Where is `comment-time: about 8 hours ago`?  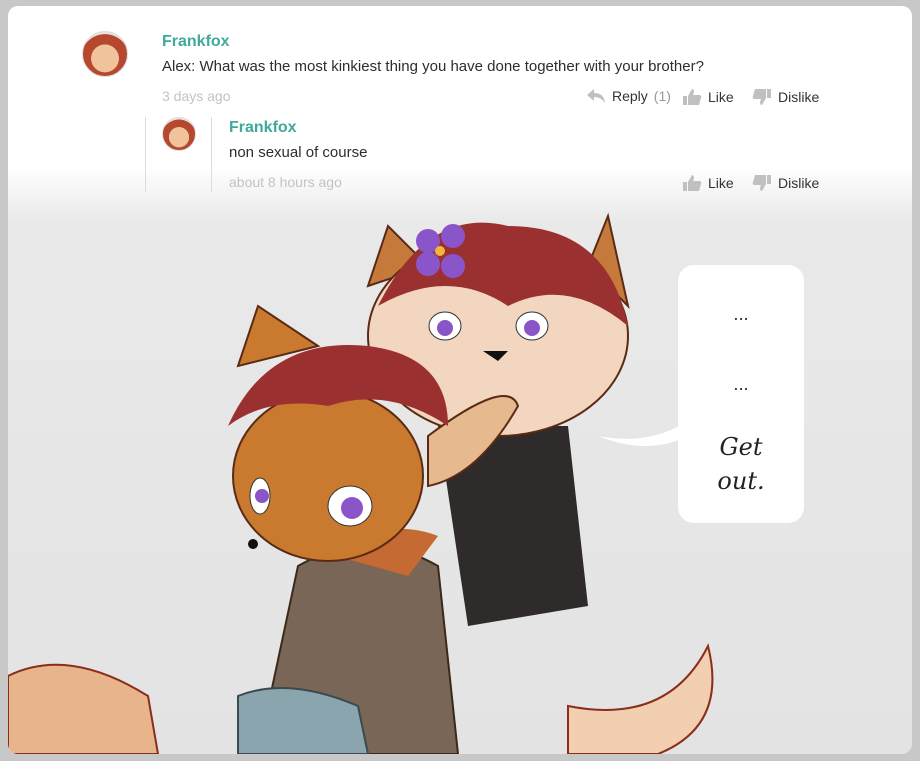 comment-time: about 8 hours ago is located at coordinates (285, 182).